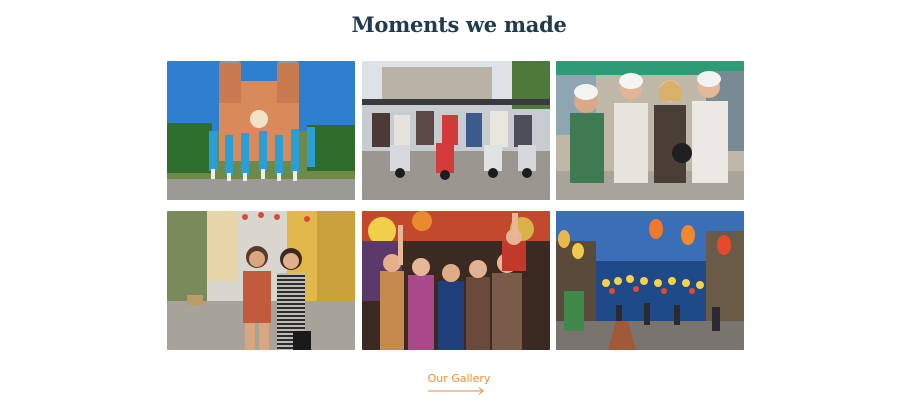 The width and height of the screenshot is (918, 410). Describe the element at coordinates (457, 391) in the screenshot. I see `arrow-right-icon` at that location.